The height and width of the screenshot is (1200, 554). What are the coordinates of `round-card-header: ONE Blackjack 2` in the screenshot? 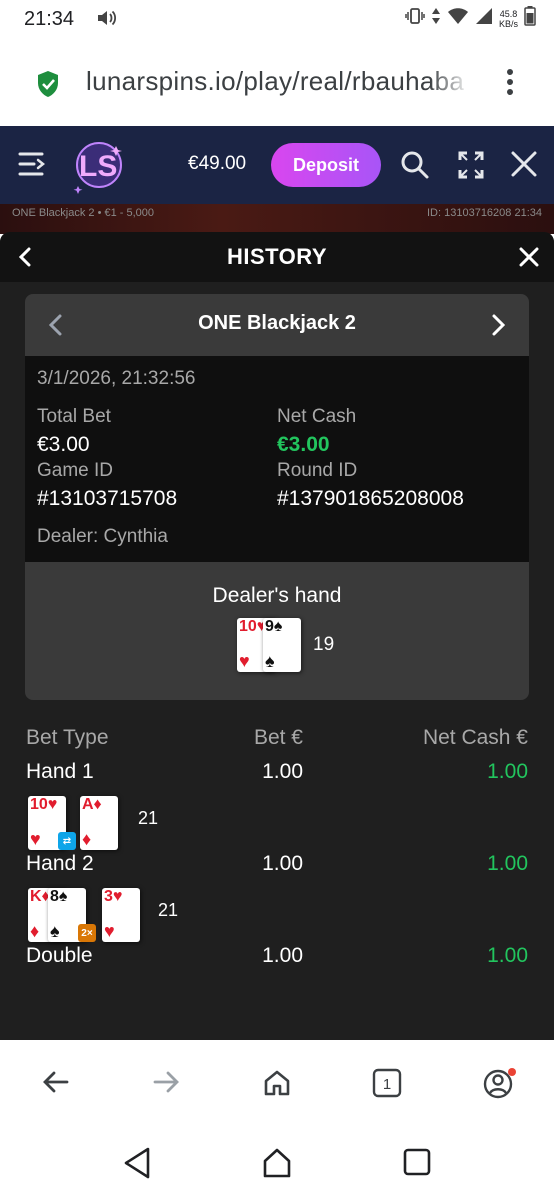 It's located at (277, 325).